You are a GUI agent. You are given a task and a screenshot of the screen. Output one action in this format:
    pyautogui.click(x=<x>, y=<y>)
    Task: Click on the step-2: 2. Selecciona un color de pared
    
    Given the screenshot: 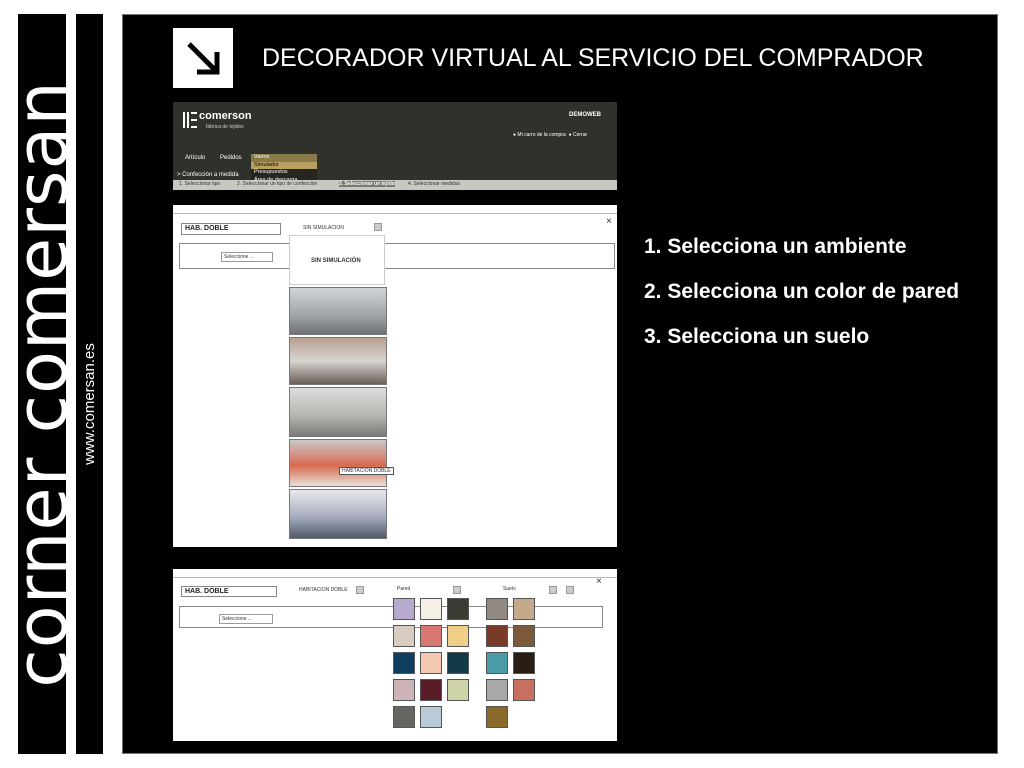 What is the action you would take?
    pyautogui.click(x=802, y=291)
    